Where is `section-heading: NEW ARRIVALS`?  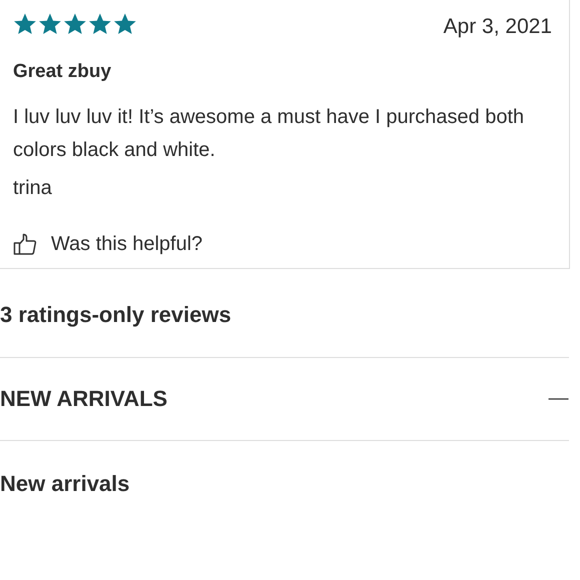 section-heading: NEW ARRIVALS is located at coordinates (84, 399).